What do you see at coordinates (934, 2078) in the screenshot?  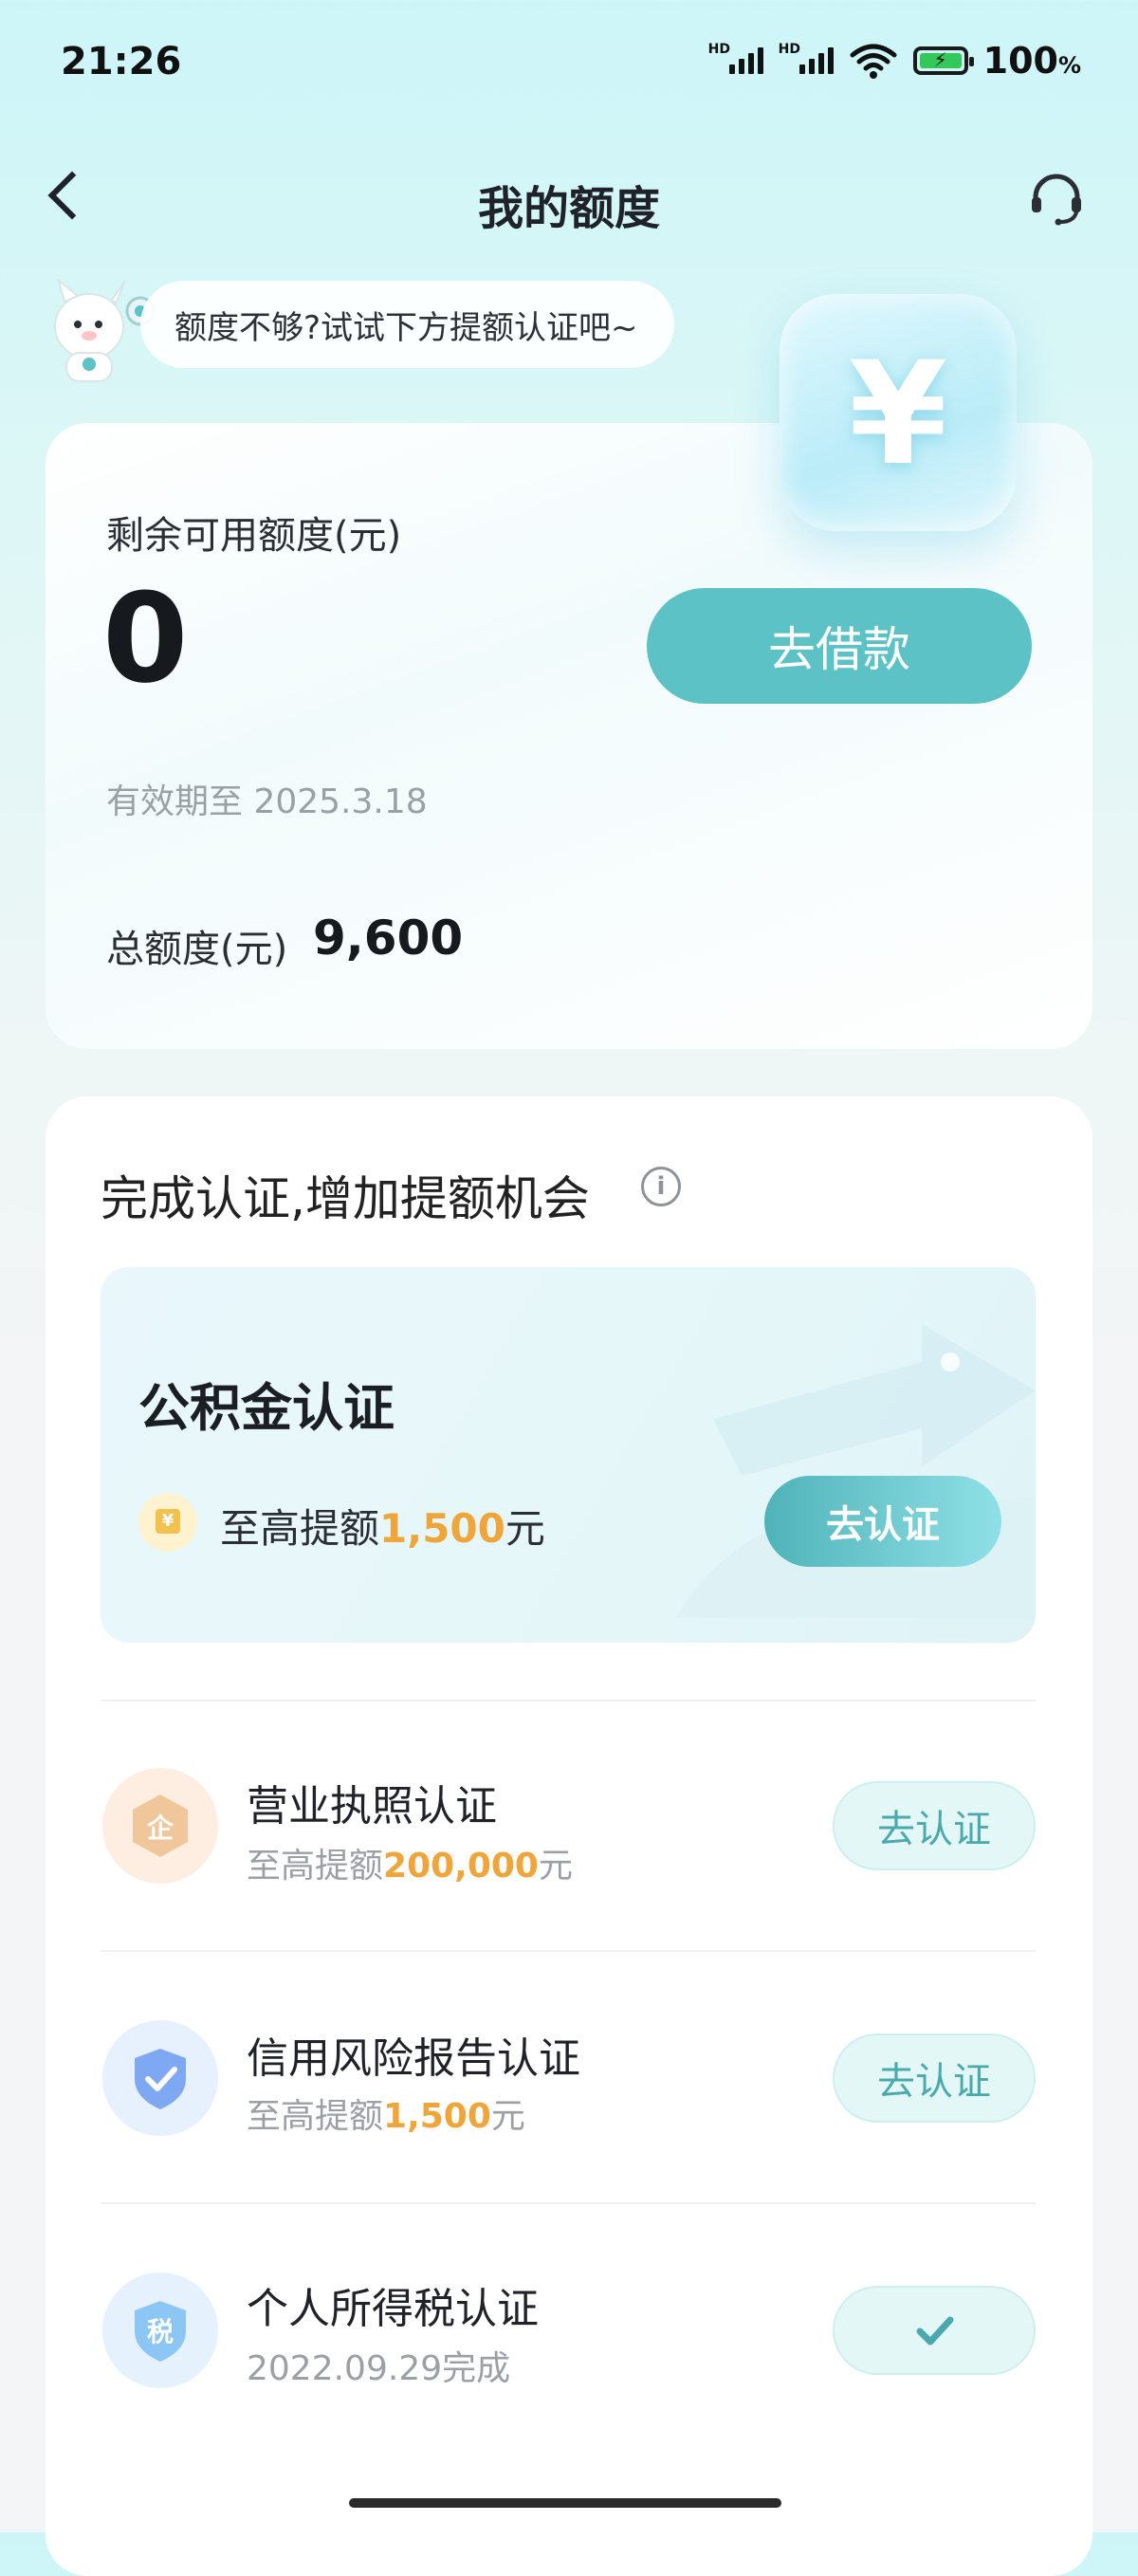 I see `credit-report-cert-button: 去认证` at bounding box center [934, 2078].